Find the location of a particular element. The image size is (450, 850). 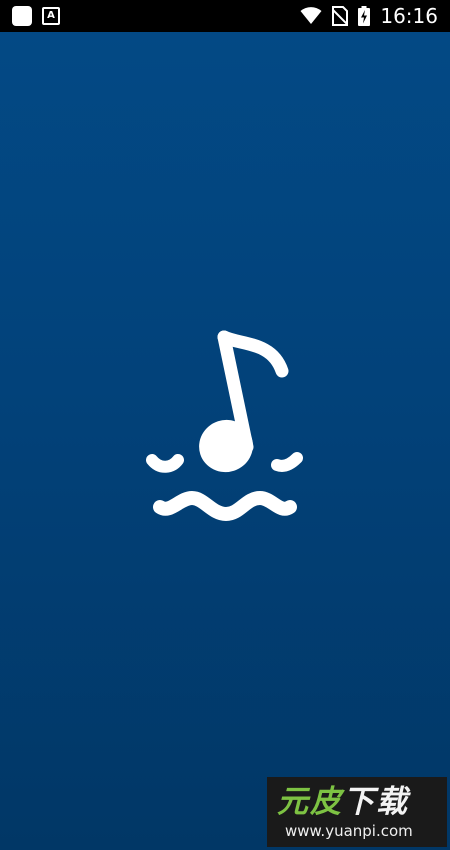

battery-charging-icon is located at coordinates (364, 16).